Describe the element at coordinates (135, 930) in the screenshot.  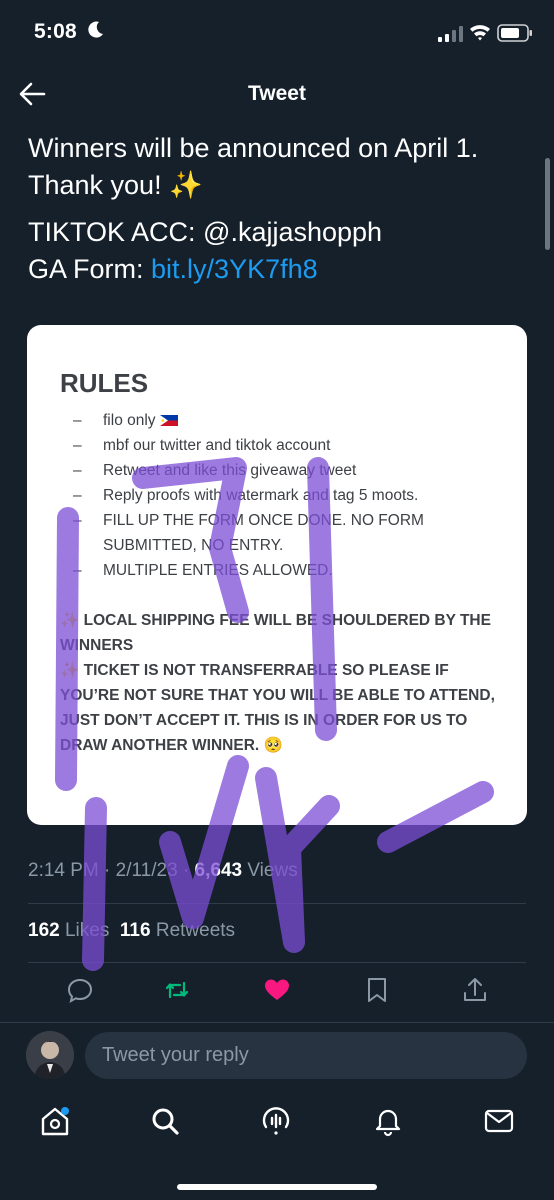
I see `retweets-count: 116` at that location.